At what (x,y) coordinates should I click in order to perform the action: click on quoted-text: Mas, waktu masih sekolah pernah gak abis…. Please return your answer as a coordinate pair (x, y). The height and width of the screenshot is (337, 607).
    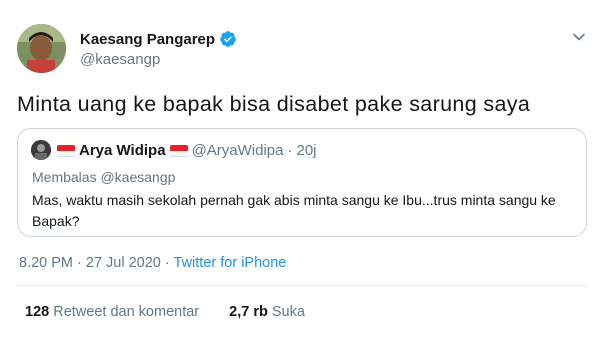
    Looking at the image, I should click on (294, 210).